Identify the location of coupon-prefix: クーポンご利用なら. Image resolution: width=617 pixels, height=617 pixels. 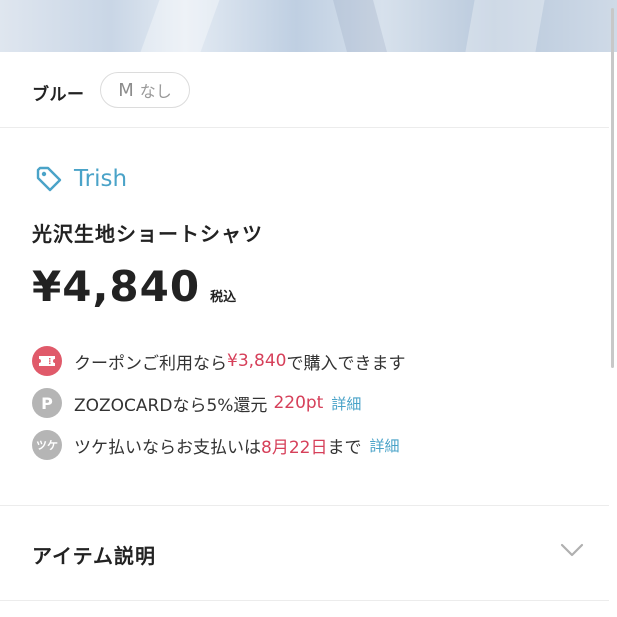
(150, 363).